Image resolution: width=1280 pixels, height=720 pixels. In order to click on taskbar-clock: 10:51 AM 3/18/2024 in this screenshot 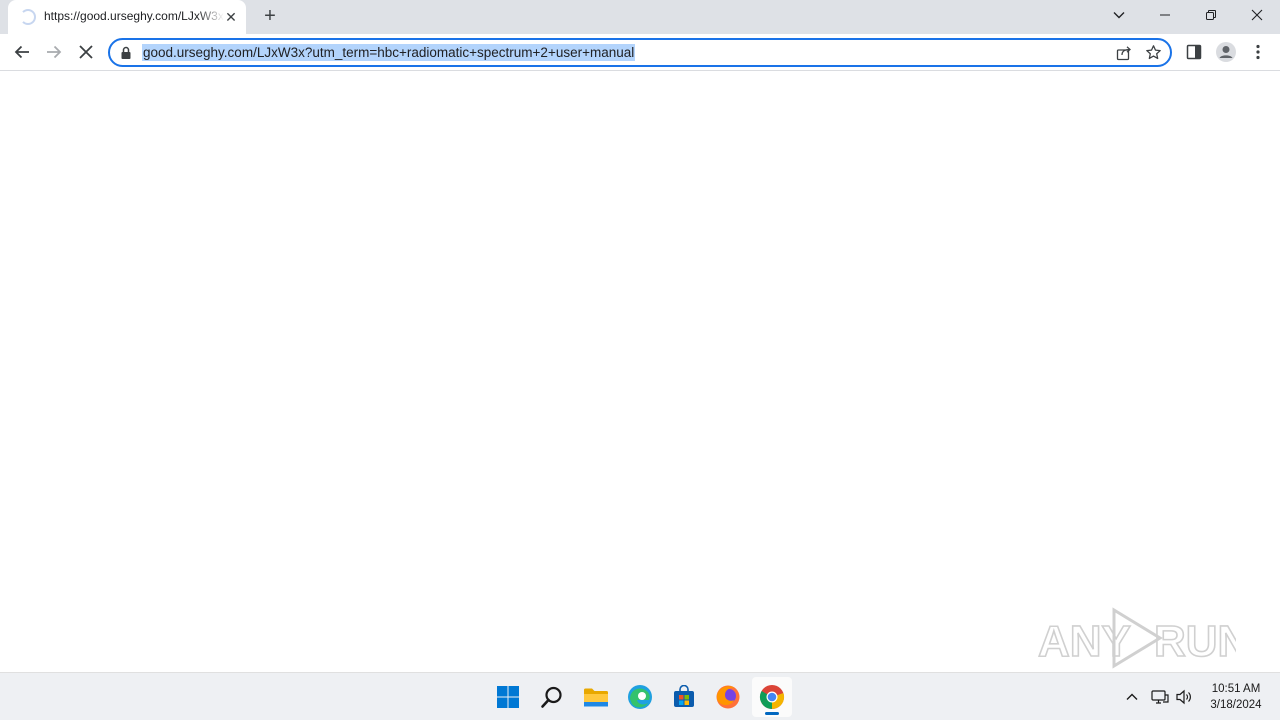, I will do `click(1236, 697)`.